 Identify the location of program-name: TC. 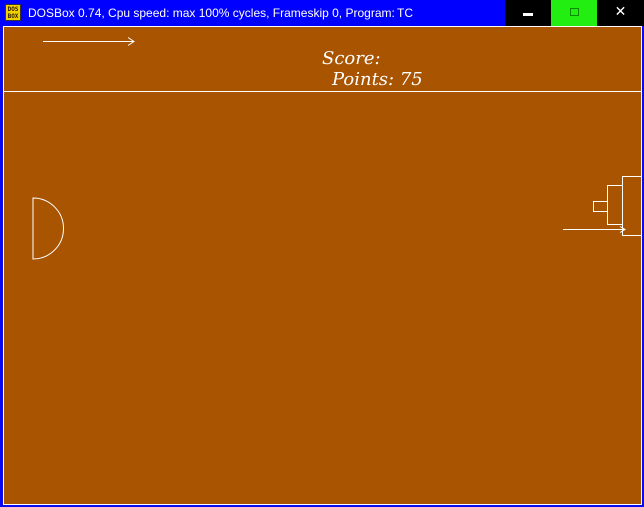
(405, 13).